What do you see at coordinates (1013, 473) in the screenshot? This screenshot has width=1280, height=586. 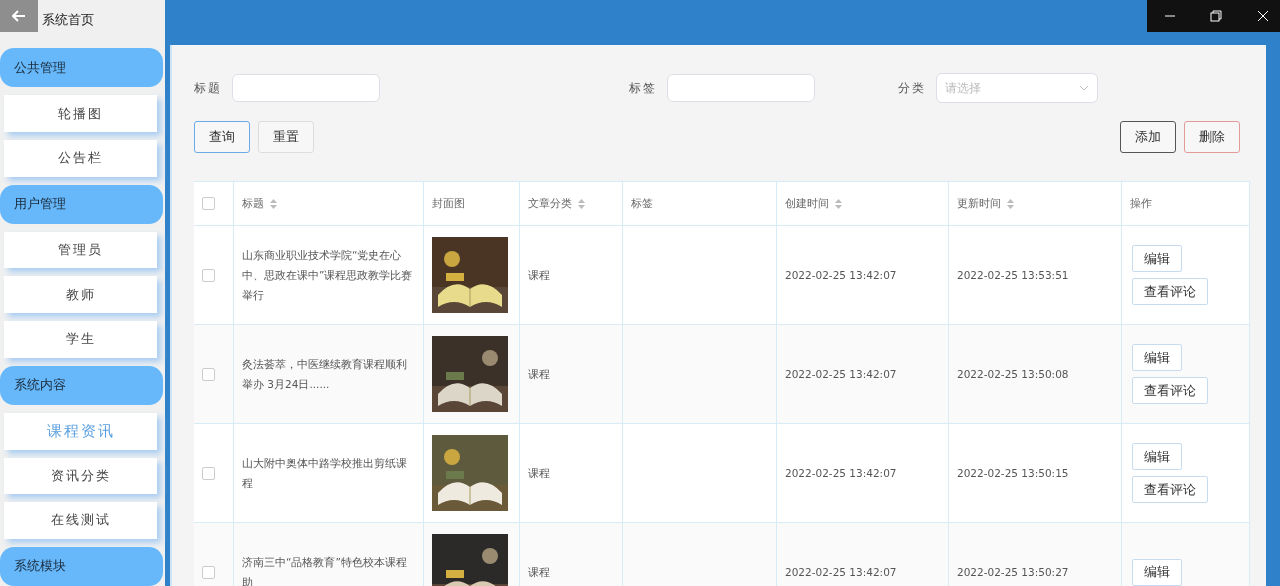 I see `table-cell-text: 2022-02-25 13:50:15` at bounding box center [1013, 473].